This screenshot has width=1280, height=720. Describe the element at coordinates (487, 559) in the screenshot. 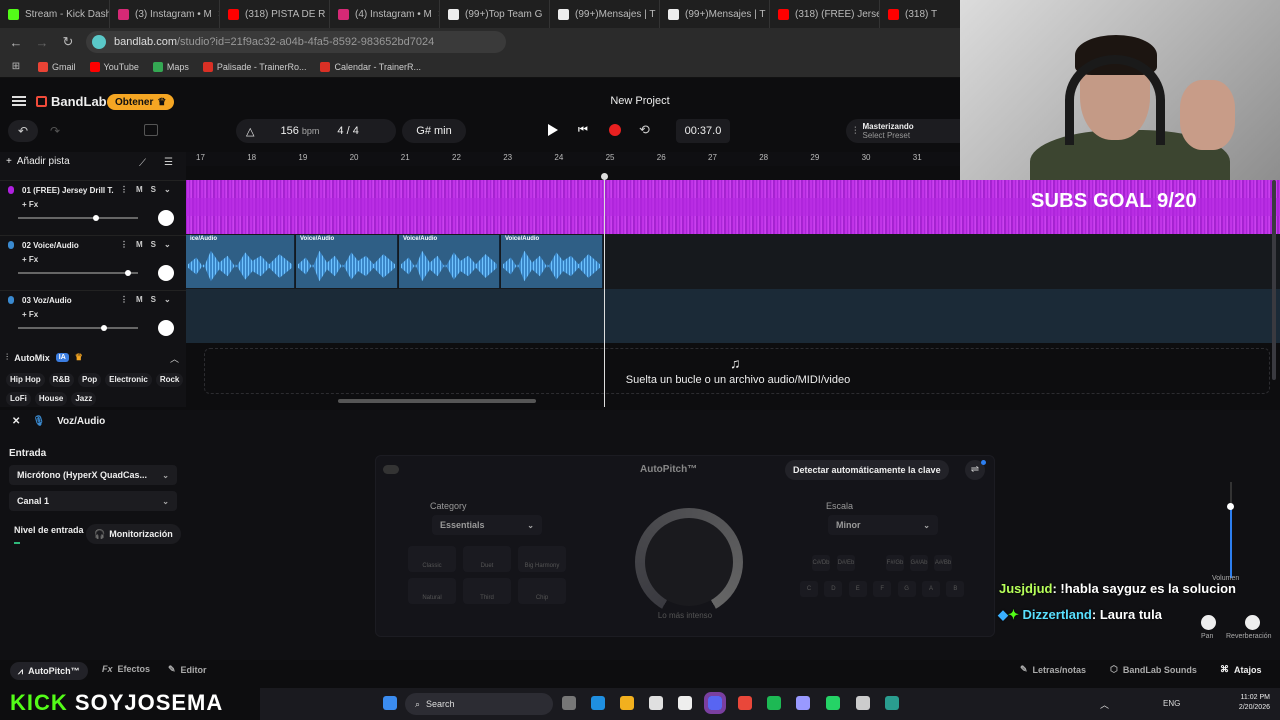

I see `autopitch-style-button: Duet` at that location.